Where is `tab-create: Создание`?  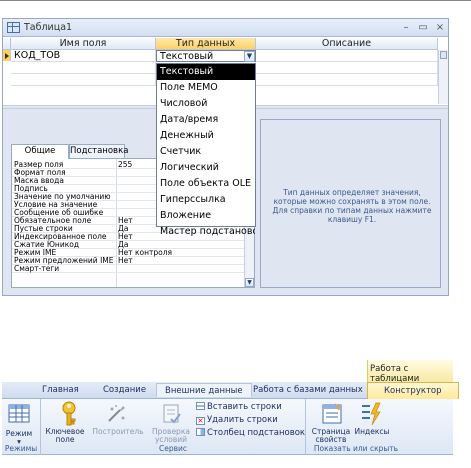 tab-create: Создание is located at coordinates (124, 390).